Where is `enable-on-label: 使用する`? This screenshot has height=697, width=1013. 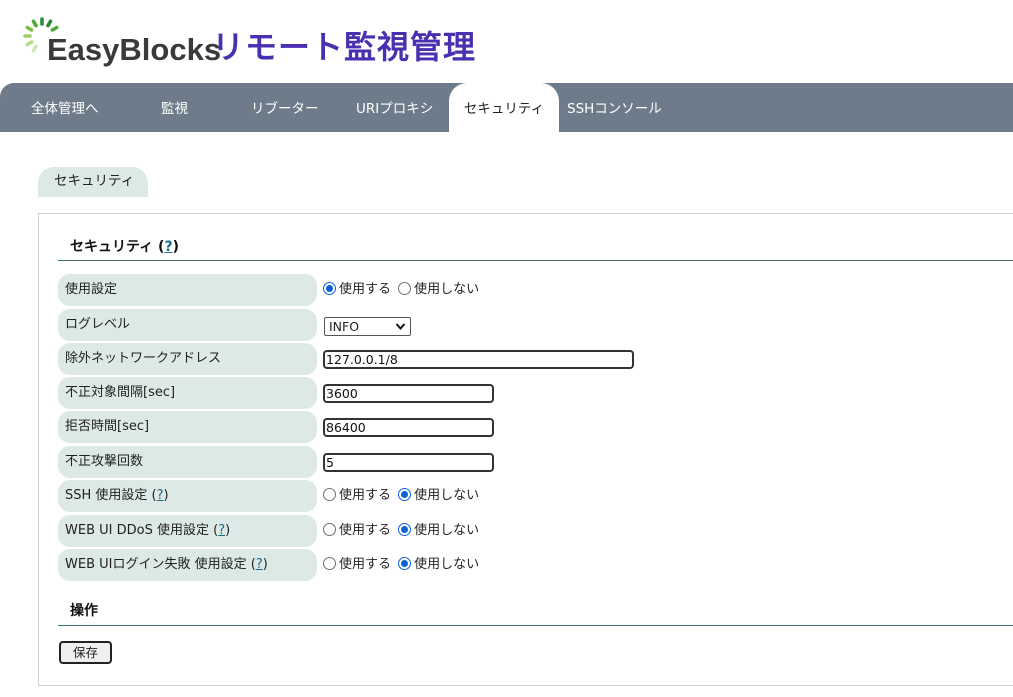 enable-on-label: 使用する is located at coordinates (365, 289).